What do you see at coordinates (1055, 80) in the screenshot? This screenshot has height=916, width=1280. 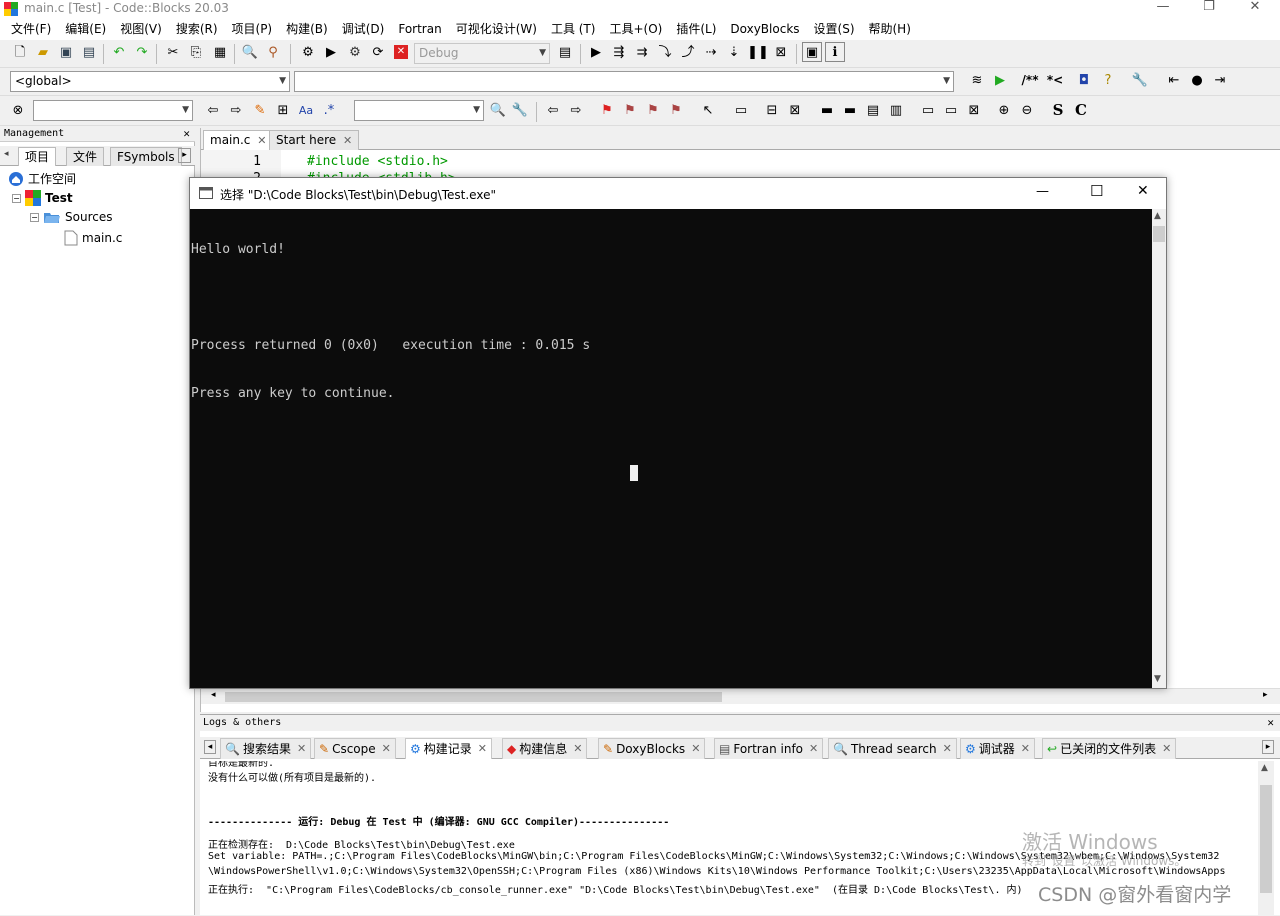 I see `comment-line-button: *<` at bounding box center [1055, 80].